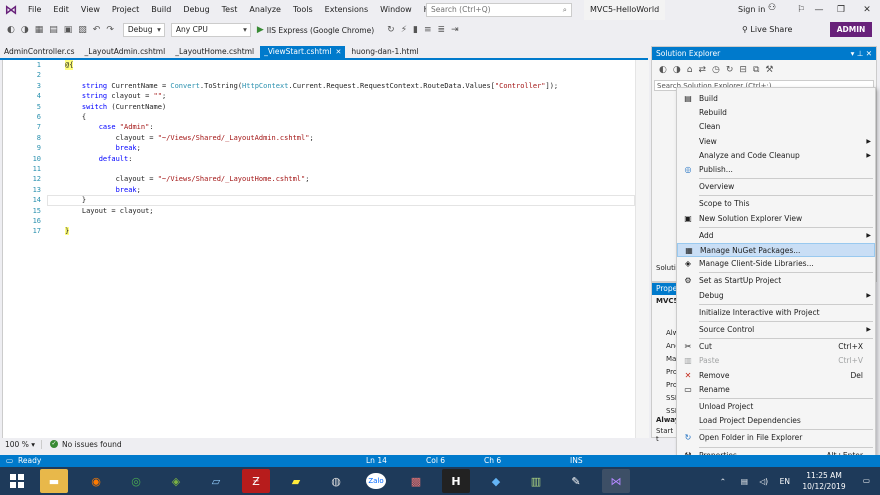 This screenshot has height=495, width=880. What do you see at coordinates (346, 10) in the screenshot?
I see `menu-extensions: Extensions` at bounding box center [346, 10].